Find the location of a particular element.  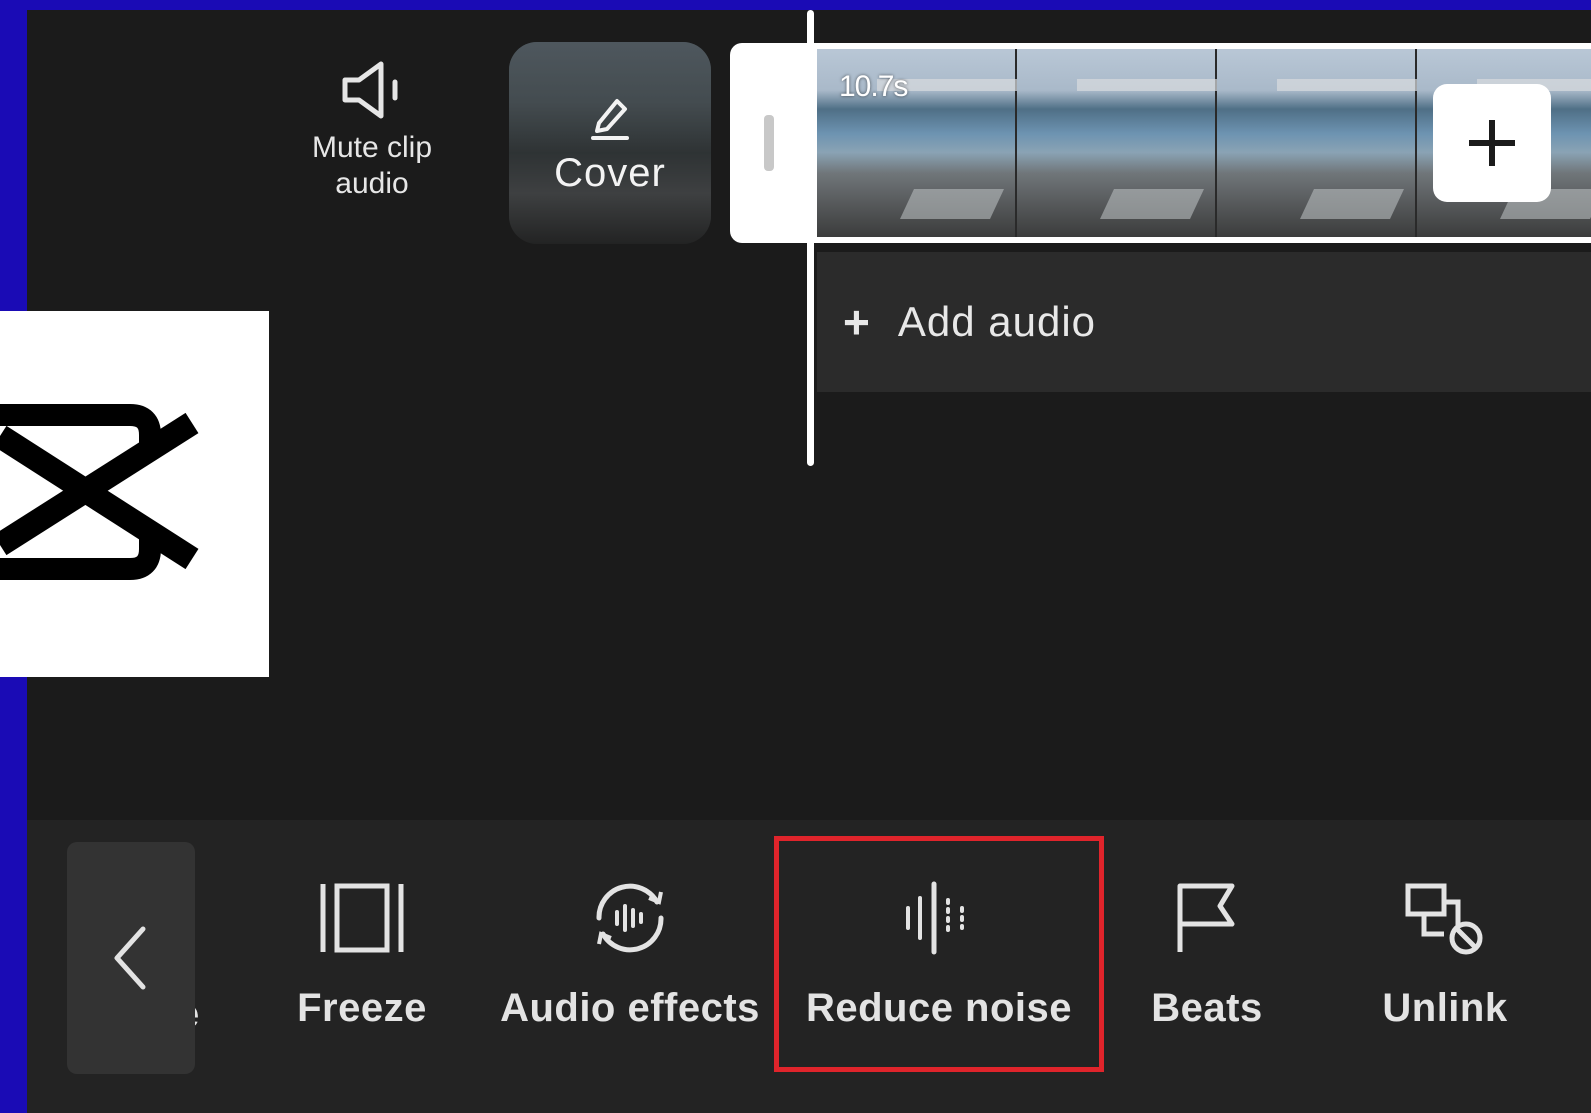

audio-effects-label: Audio effects is located at coordinates (630, 1008).